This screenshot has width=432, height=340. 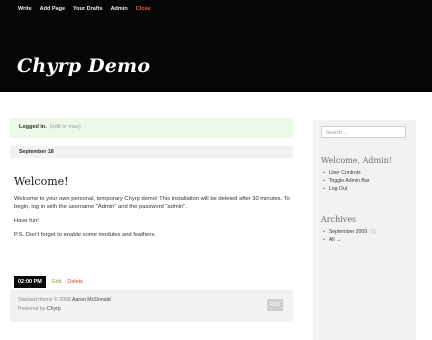 I want to click on rss-button: RSS, so click(x=275, y=305).